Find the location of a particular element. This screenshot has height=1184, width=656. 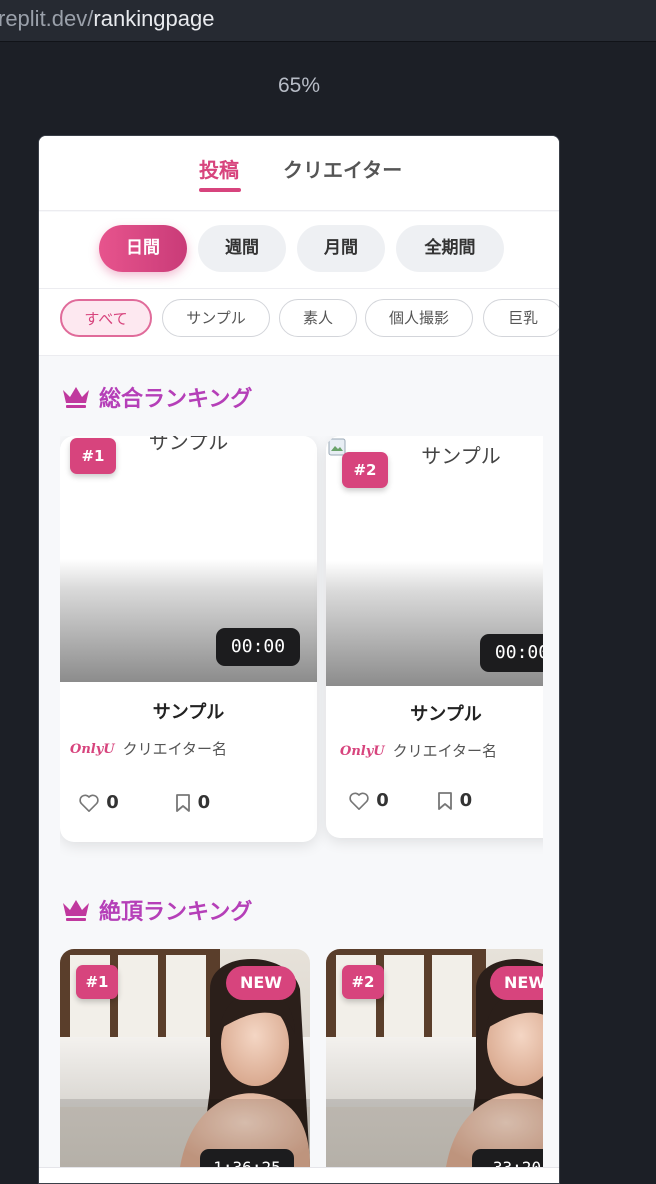

category-filter: すべて サンプル 素人 個人撮影 巨乳 is located at coordinates (299, 322).